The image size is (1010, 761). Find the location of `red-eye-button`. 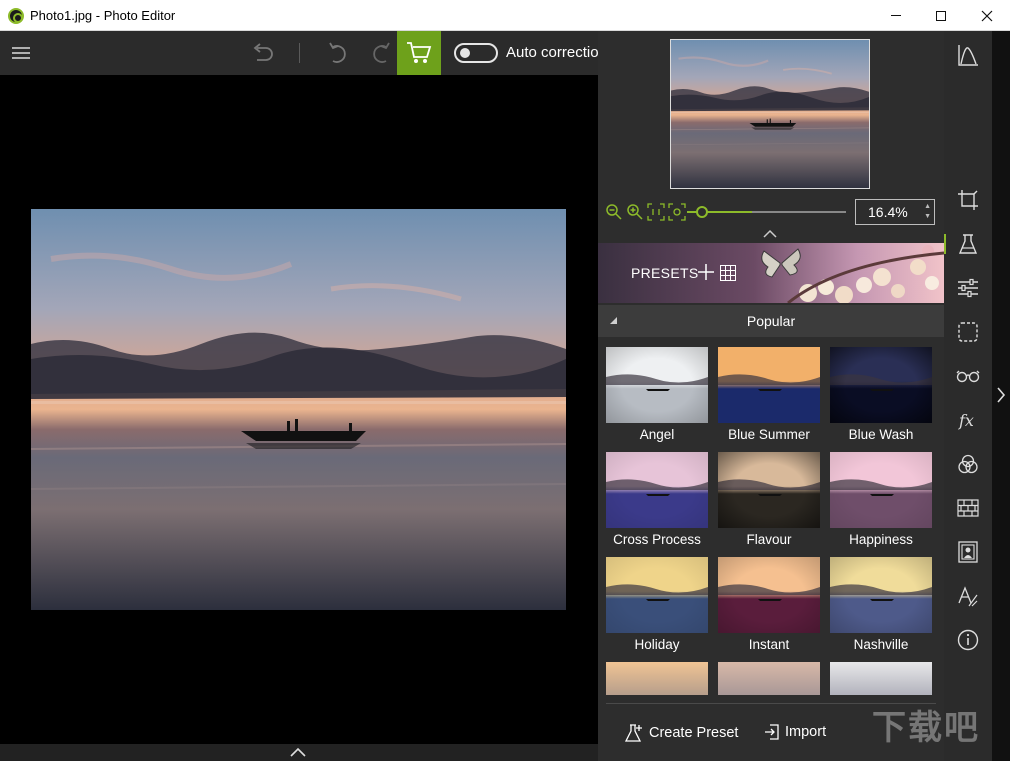

red-eye-button is located at coordinates (968, 376).